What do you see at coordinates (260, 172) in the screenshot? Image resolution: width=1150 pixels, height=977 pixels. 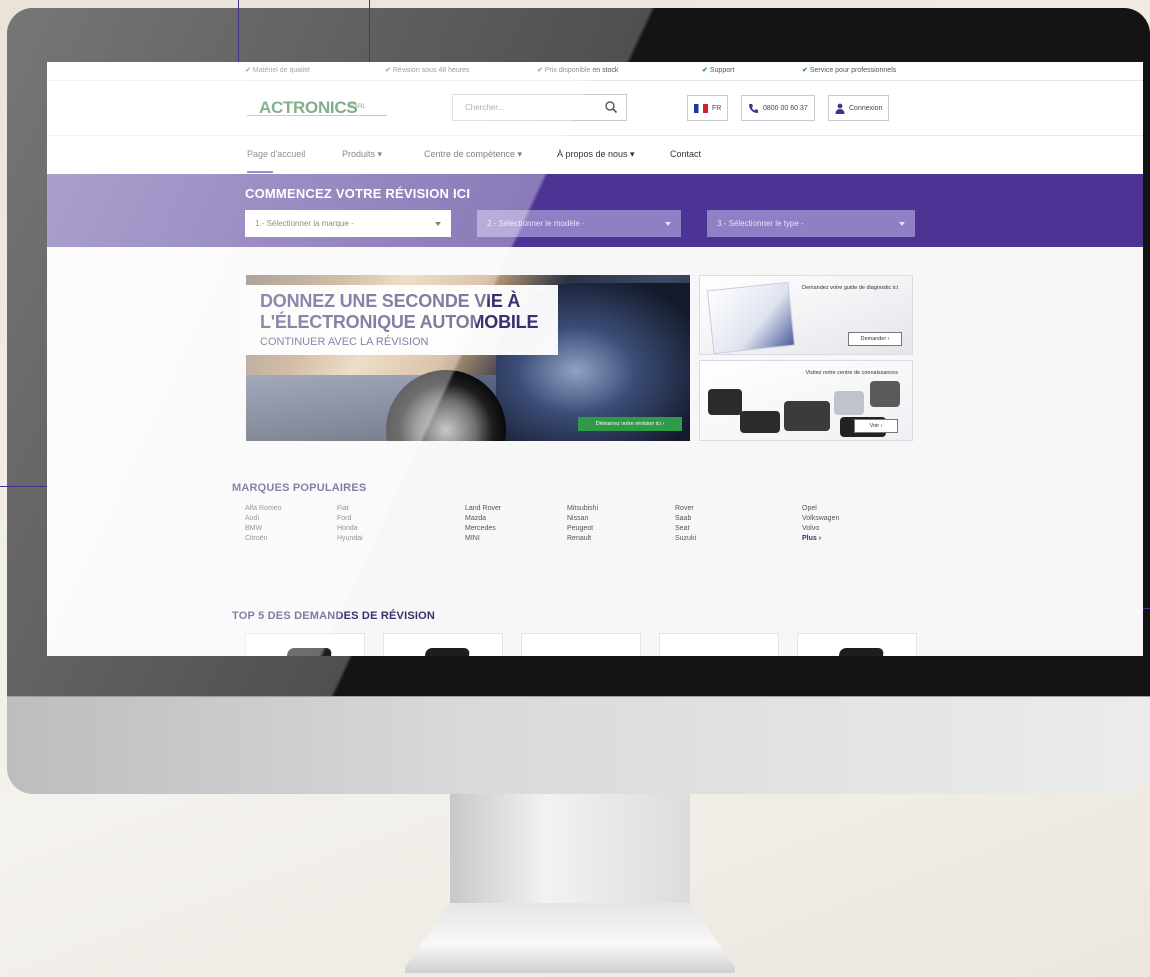 I see `nav-active-indicator` at bounding box center [260, 172].